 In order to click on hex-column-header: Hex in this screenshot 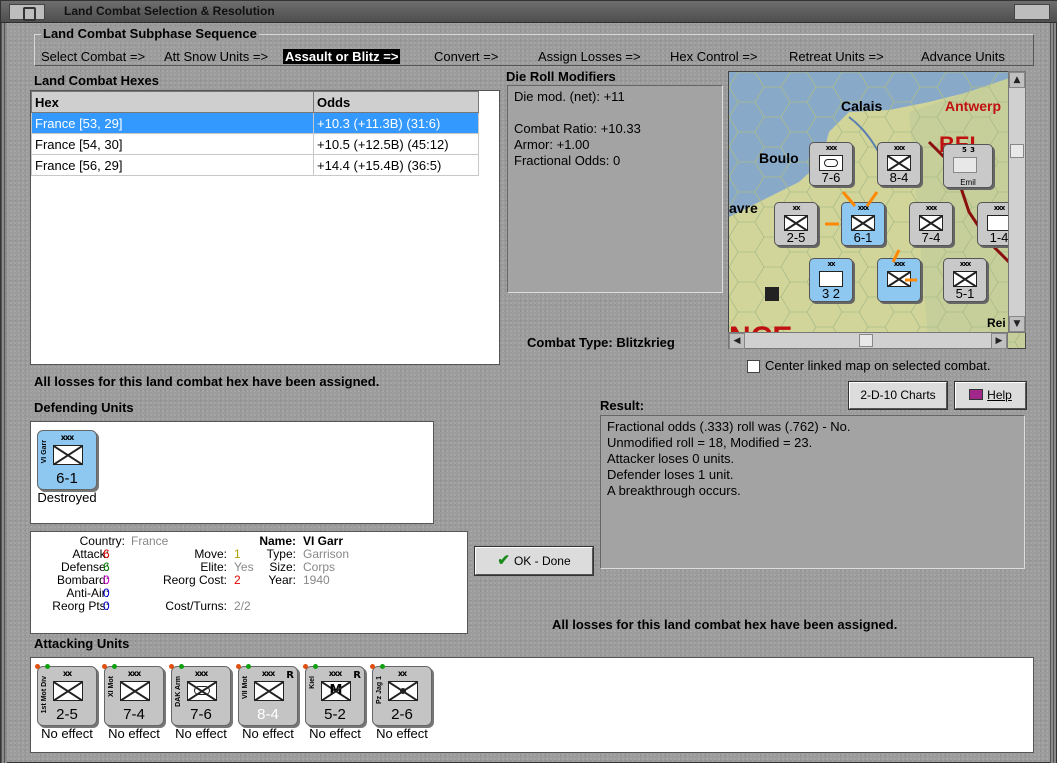, I will do `click(172, 102)`.